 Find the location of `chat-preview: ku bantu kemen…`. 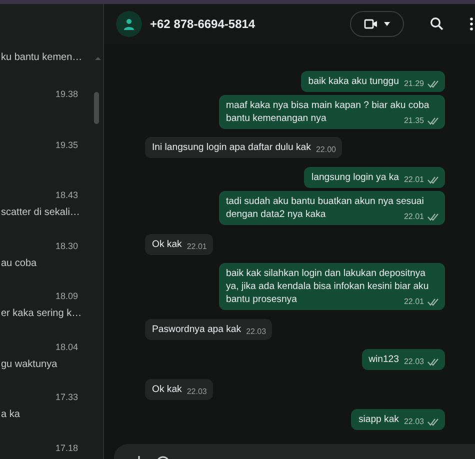

chat-preview: ku bantu kemen… is located at coordinates (41, 57).